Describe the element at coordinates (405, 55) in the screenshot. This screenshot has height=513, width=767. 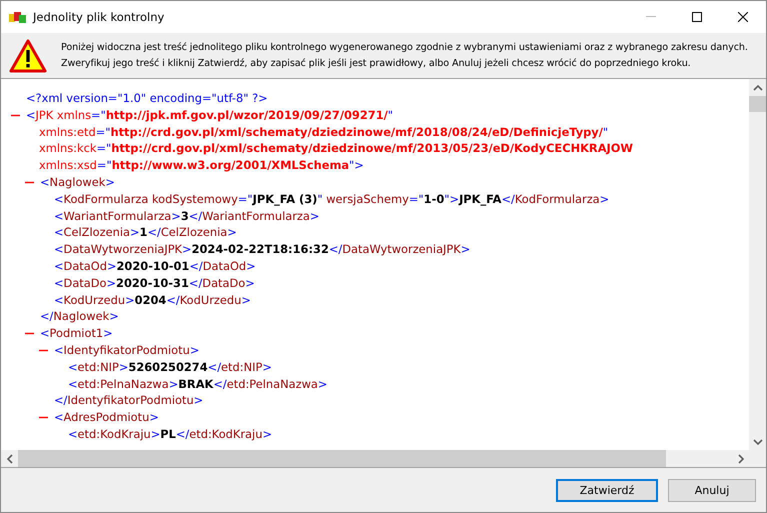
I see `info-message: Poniżej widoczna jest treść jednolitego pliku kontrolnego wygenerowanego zgodnie z wybranymi ustawieniami oraz z wybranego zakresu danych. Zweryfikuj jego treść i kliknij Zatwierdź, aby zapisać plik jeśli jest prawidłowy, albo Anuluj jeżeli chcesz wrócić do poprzedniego kroku.` at that location.